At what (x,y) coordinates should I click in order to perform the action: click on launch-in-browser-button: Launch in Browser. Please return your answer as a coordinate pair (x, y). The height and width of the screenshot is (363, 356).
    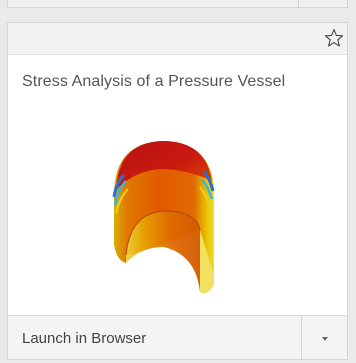
    Looking at the image, I should click on (154, 337).